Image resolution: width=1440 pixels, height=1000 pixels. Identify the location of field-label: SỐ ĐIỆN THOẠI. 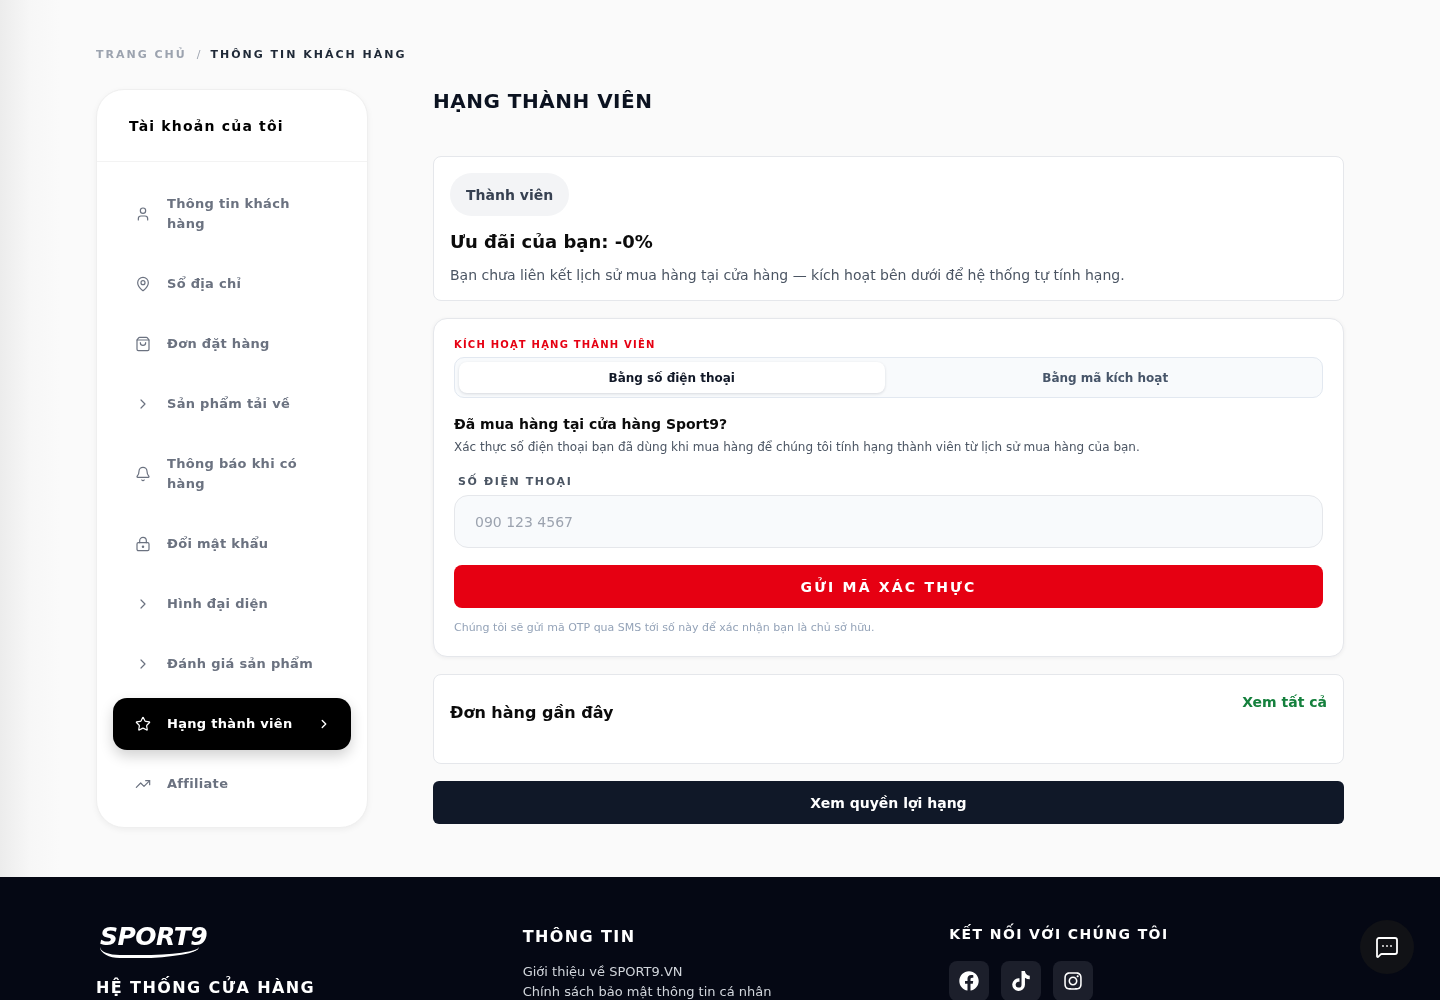
(516, 482).